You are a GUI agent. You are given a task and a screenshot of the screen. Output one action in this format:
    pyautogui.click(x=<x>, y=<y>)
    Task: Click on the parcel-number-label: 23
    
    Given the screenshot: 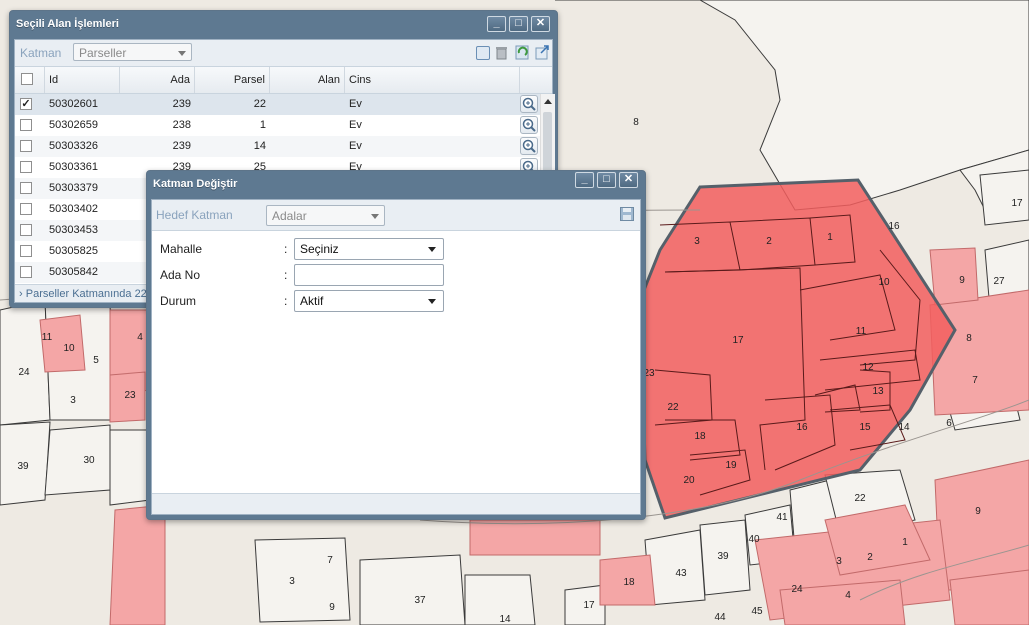 What is the action you would take?
    pyautogui.click(x=130, y=395)
    